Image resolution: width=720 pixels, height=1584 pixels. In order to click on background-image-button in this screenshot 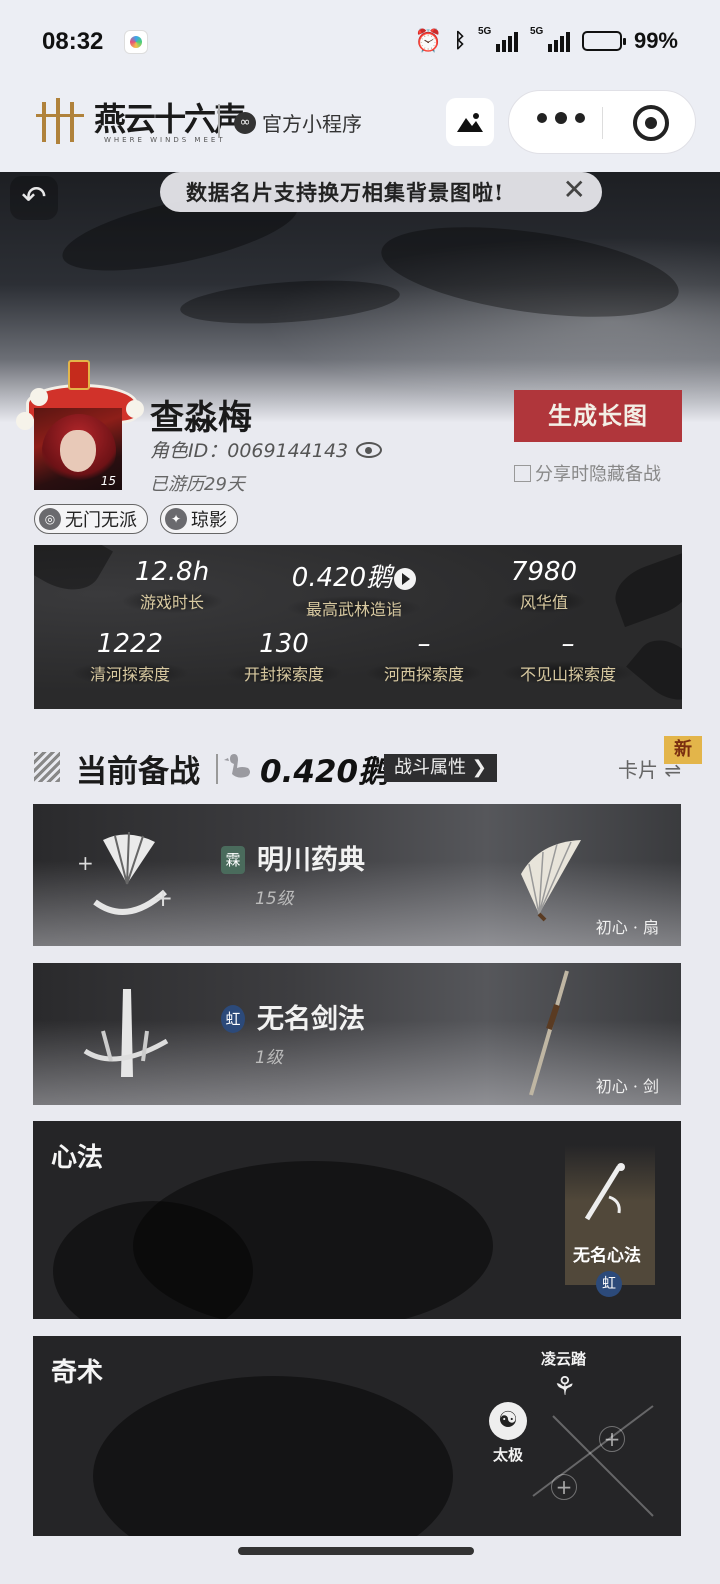, I will do `click(470, 122)`.